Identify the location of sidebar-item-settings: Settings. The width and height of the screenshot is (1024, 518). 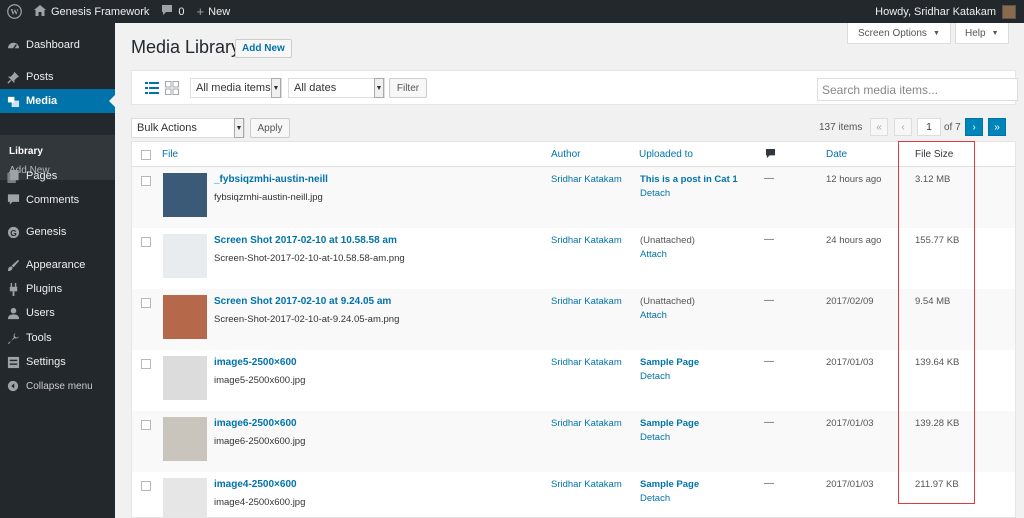
(57, 362).